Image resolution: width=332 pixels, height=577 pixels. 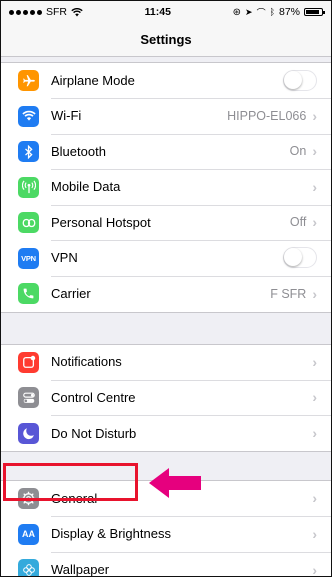 I want to click on row-value: HIPPO-EL066, so click(x=267, y=115).